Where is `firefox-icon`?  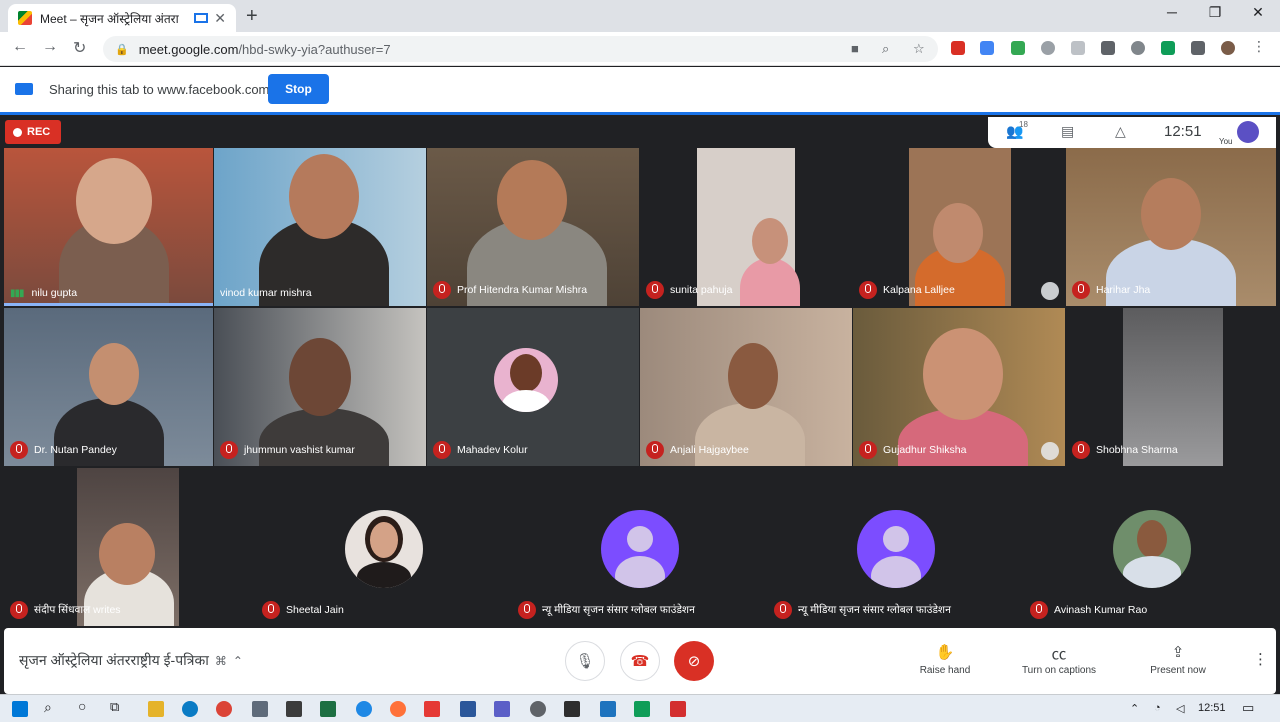 firefox-icon is located at coordinates (398, 709).